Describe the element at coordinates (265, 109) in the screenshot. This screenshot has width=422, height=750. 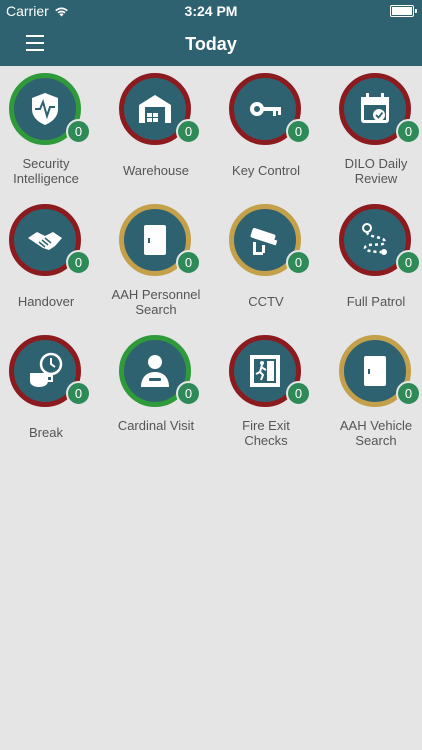
I see `key-icon` at that location.